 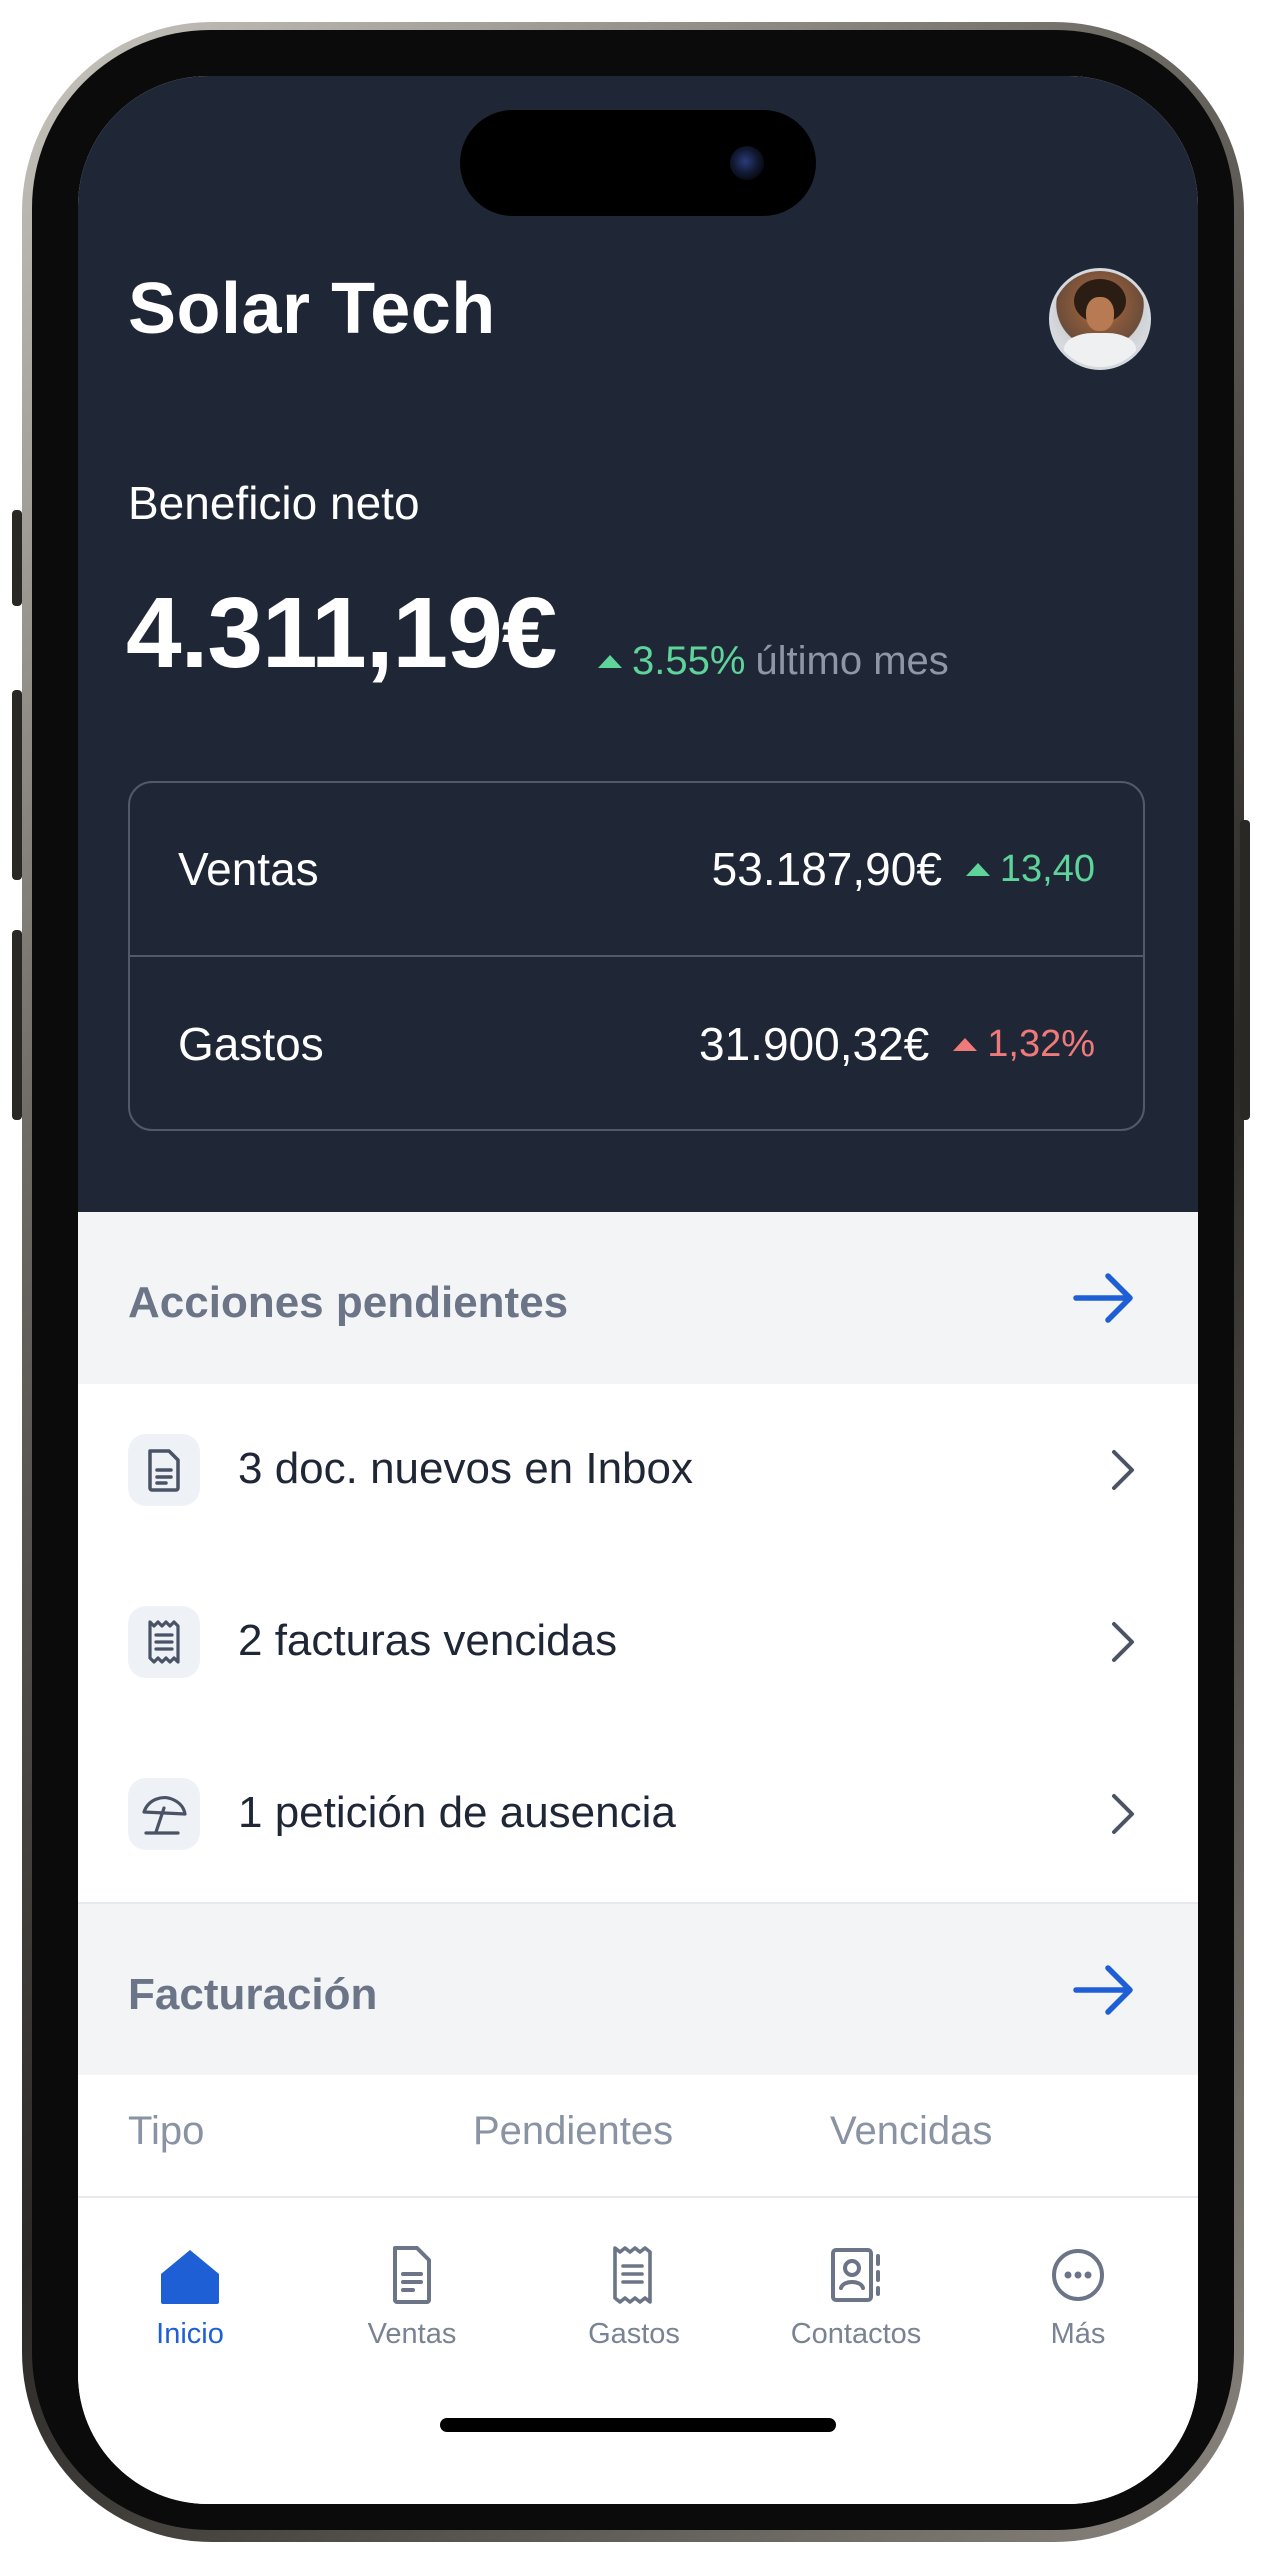 I want to click on expenses-label: Gastos, so click(x=251, y=1044).